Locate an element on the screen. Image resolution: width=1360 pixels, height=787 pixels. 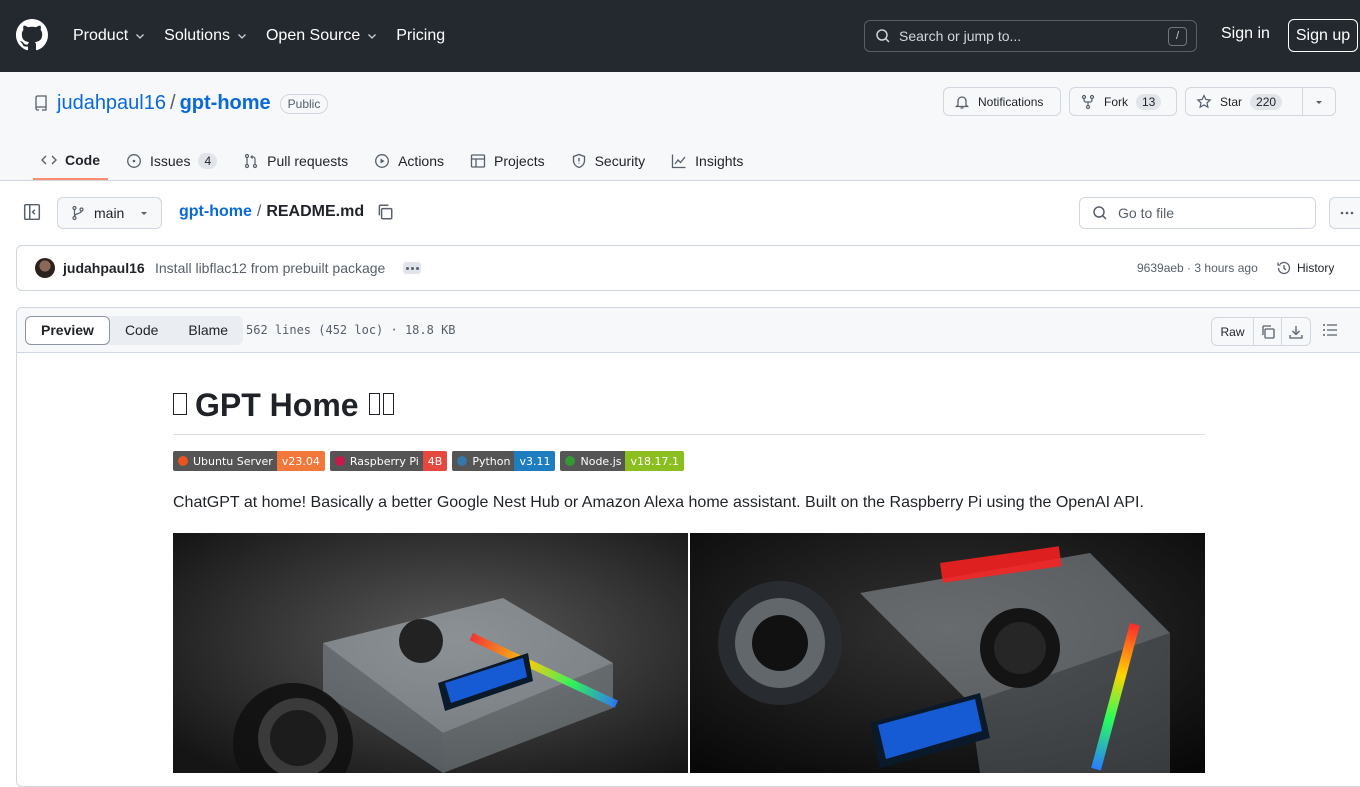
ubuntu-icon is located at coordinates (183, 461).